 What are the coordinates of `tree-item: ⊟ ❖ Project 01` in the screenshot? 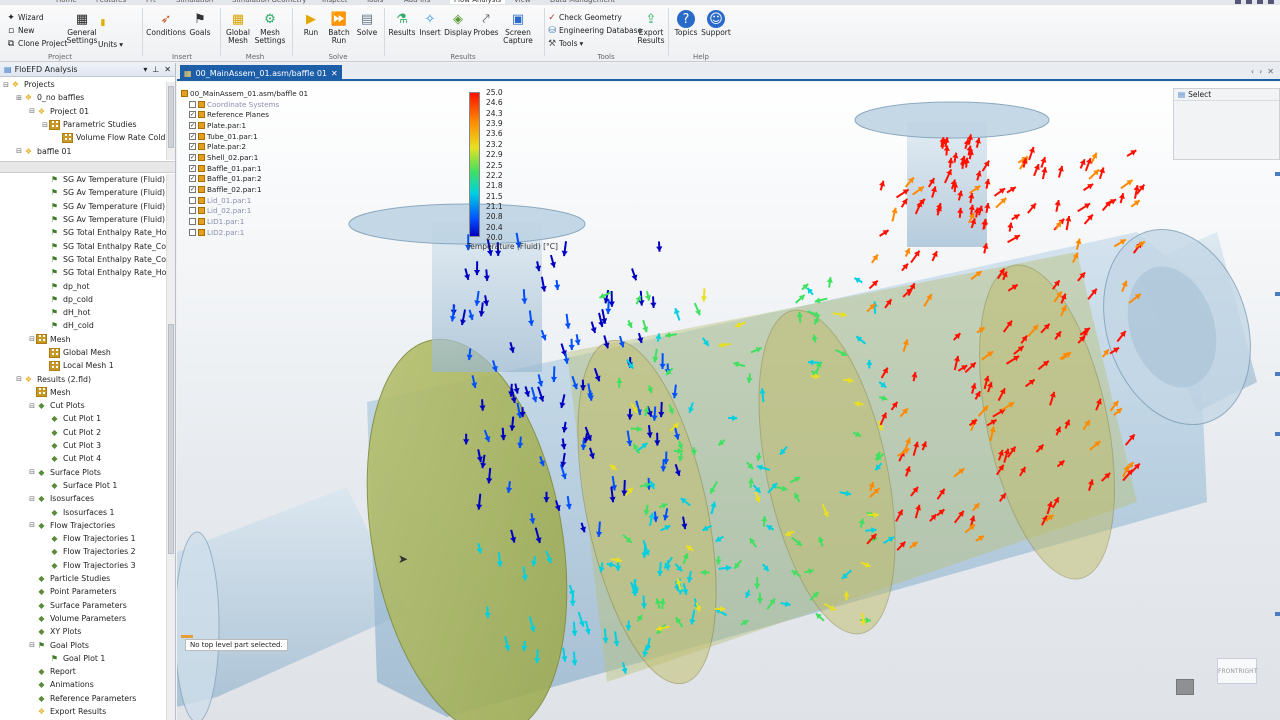 It's located at (87, 111).